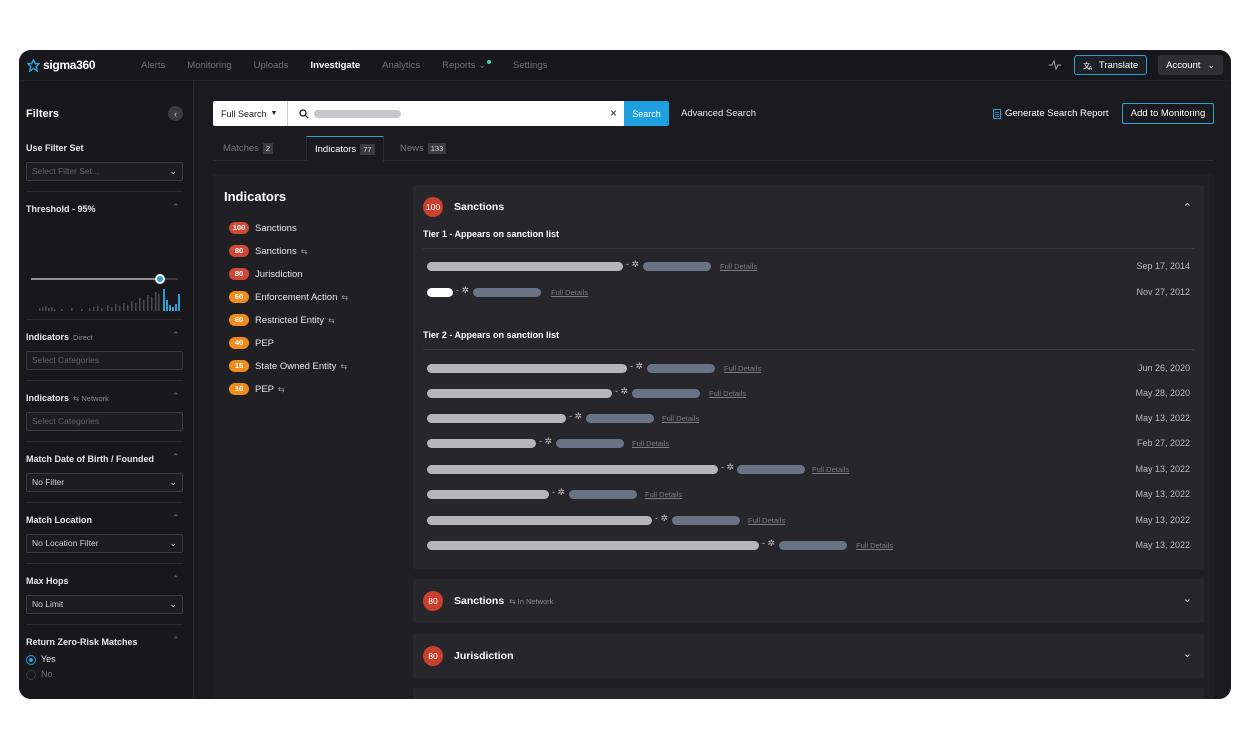  What do you see at coordinates (268, 148) in the screenshot?
I see `tab-matches-count: 2` at bounding box center [268, 148].